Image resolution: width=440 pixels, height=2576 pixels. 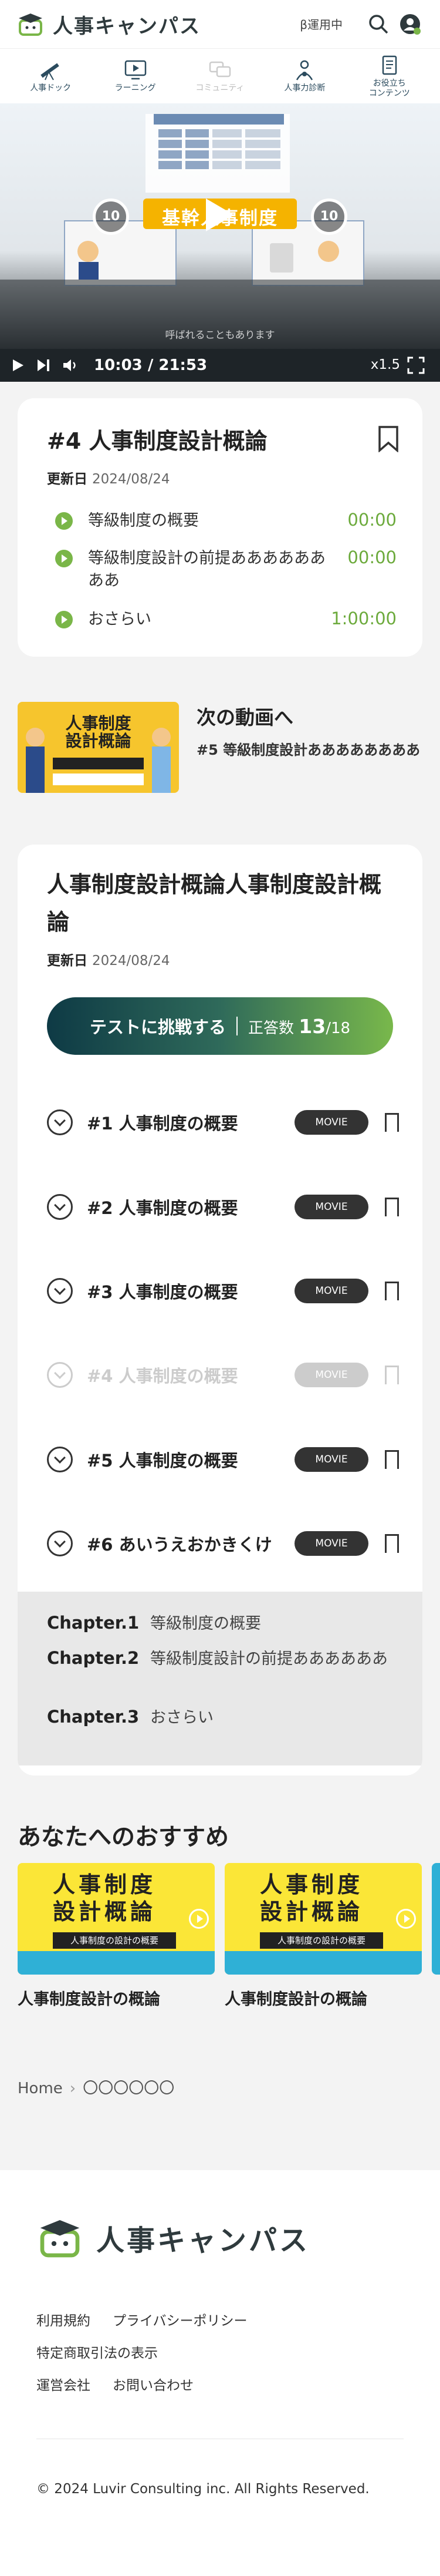 I want to click on lesson-row: #2 人事制度の概要 MOVIE, so click(x=223, y=1207).